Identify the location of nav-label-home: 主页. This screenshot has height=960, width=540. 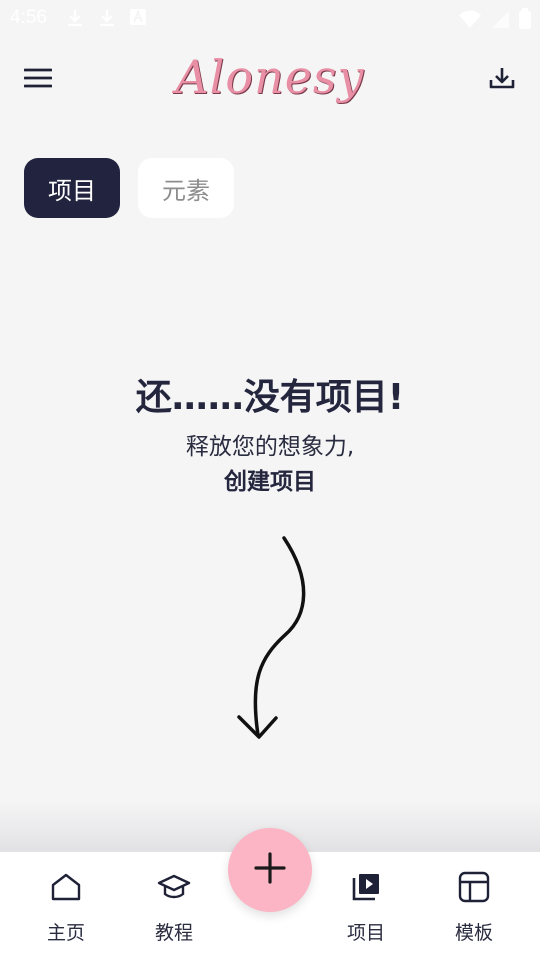
(65, 933).